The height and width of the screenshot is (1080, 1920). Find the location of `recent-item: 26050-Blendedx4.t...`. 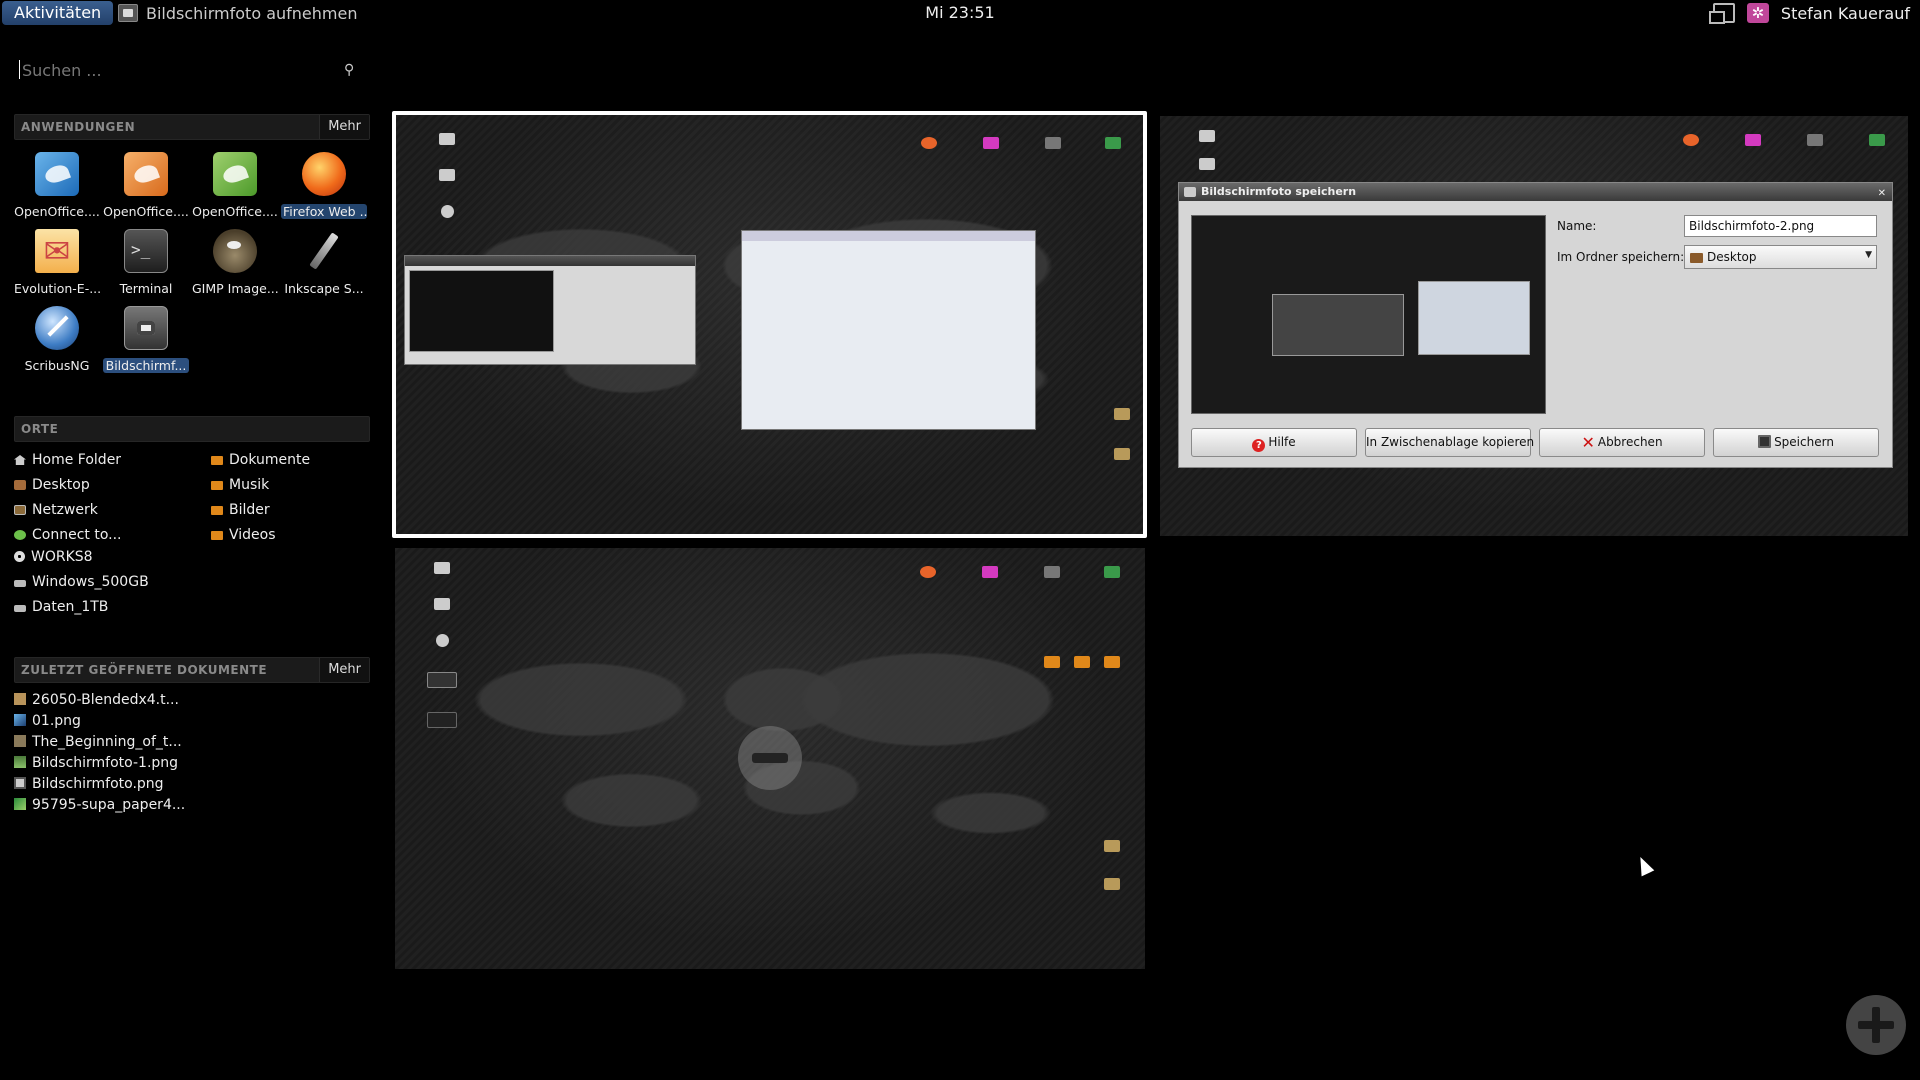

recent-item: 26050-Blendedx4.t... is located at coordinates (96, 700).